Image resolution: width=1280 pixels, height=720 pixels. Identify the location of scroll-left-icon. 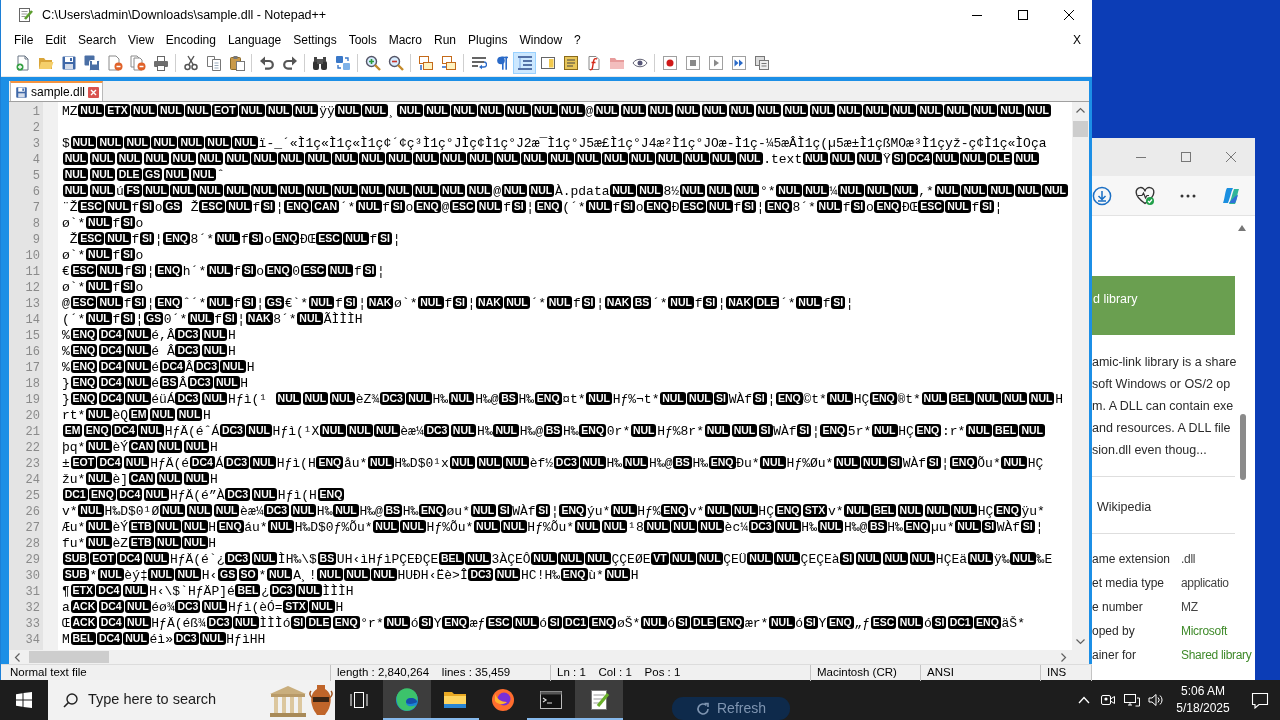
(17, 657).